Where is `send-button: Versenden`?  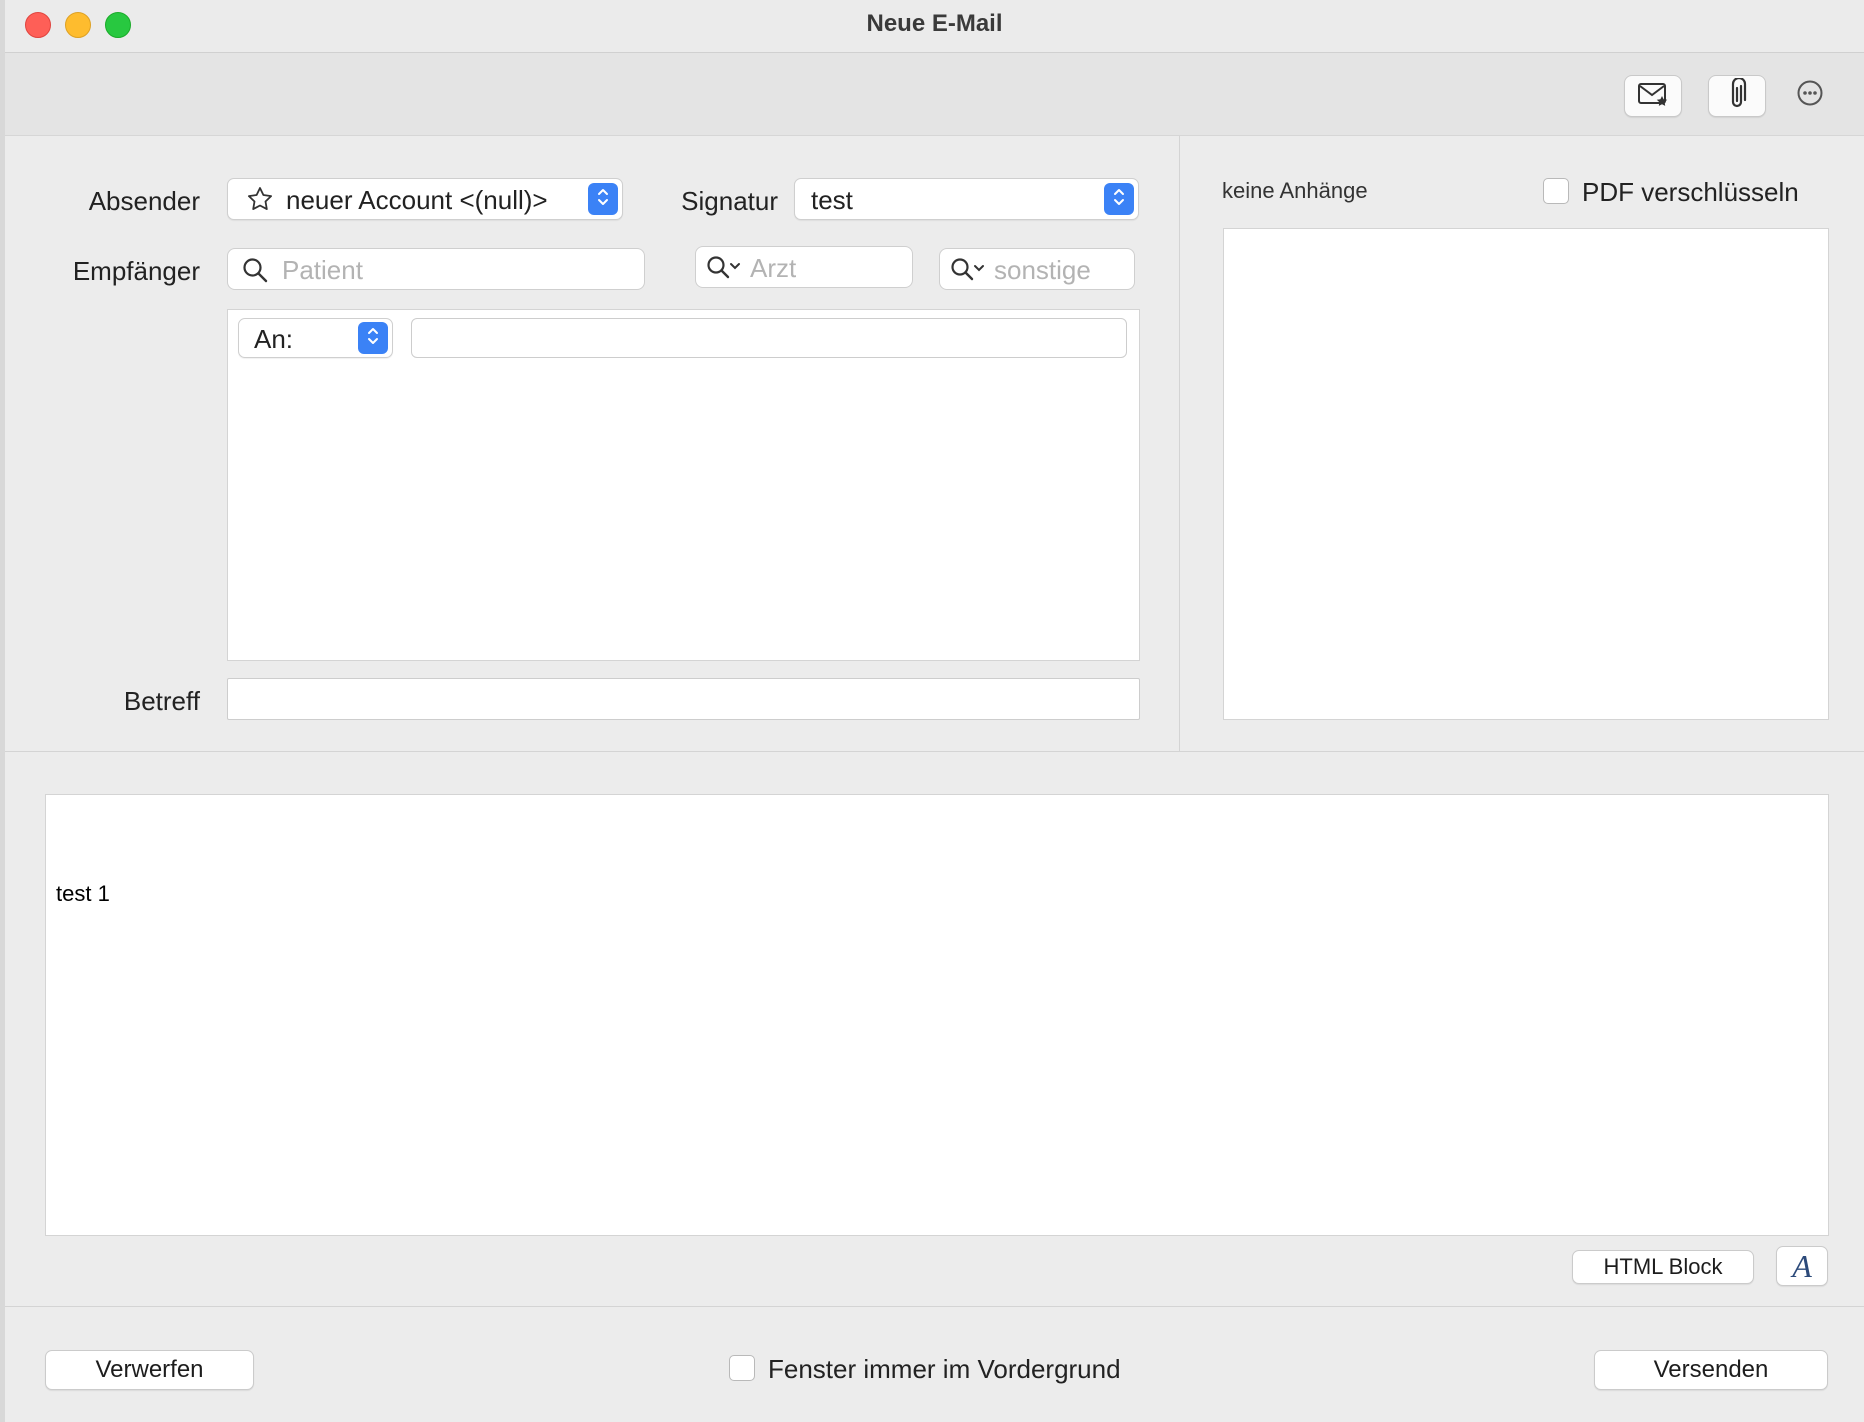
send-button: Versenden is located at coordinates (1711, 1370).